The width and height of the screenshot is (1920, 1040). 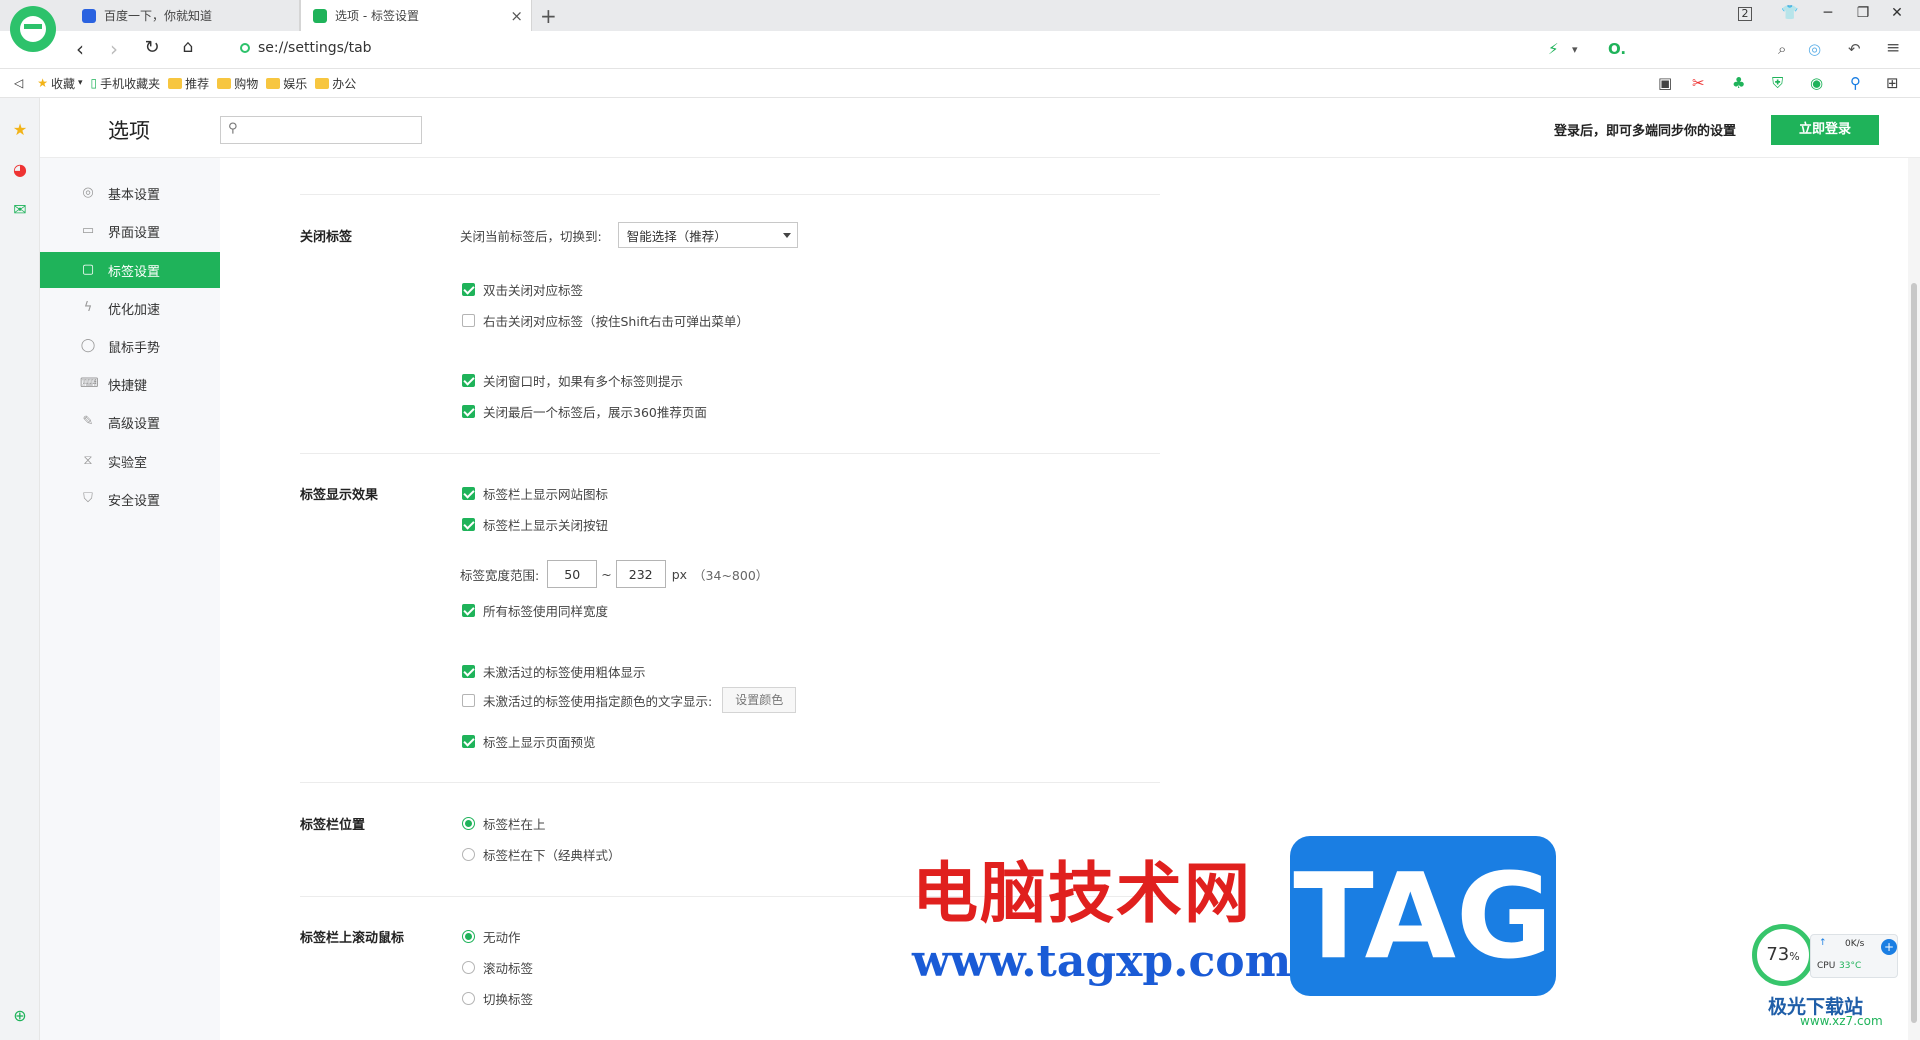 What do you see at coordinates (497, 967) in the screenshot?
I see `option-scroll-tabs: 滚动标签` at bounding box center [497, 967].